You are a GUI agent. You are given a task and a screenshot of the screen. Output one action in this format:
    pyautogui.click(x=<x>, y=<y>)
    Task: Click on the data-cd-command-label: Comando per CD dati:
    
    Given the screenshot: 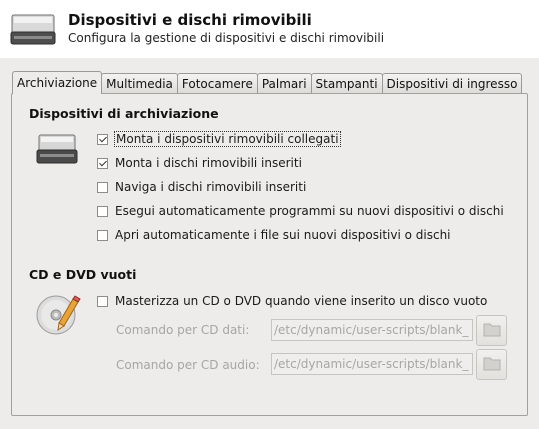 What is the action you would take?
    pyautogui.click(x=183, y=330)
    